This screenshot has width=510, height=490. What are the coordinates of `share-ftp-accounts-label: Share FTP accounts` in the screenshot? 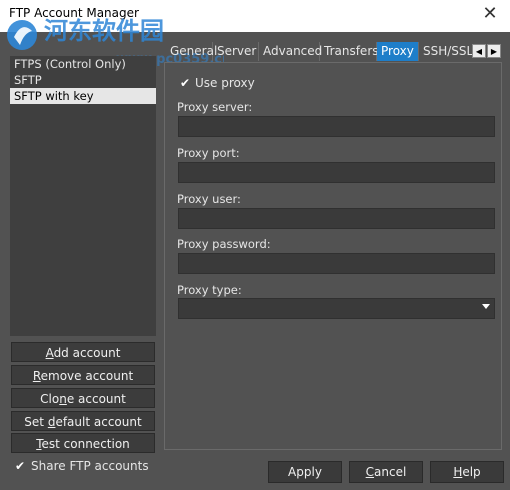 It's located at (90, 466).